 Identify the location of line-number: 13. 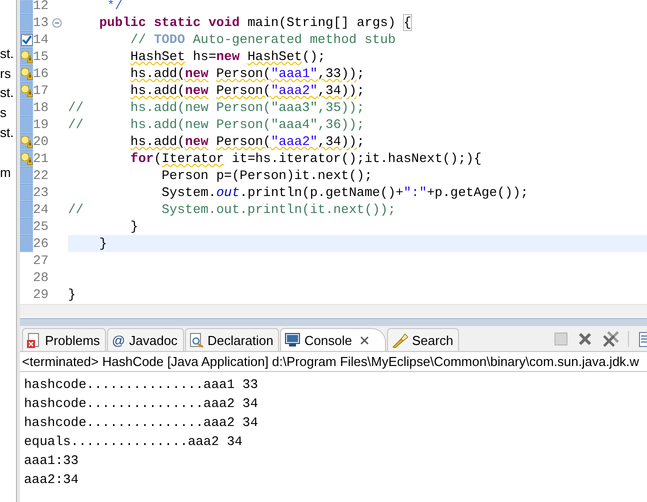
(41, 22).